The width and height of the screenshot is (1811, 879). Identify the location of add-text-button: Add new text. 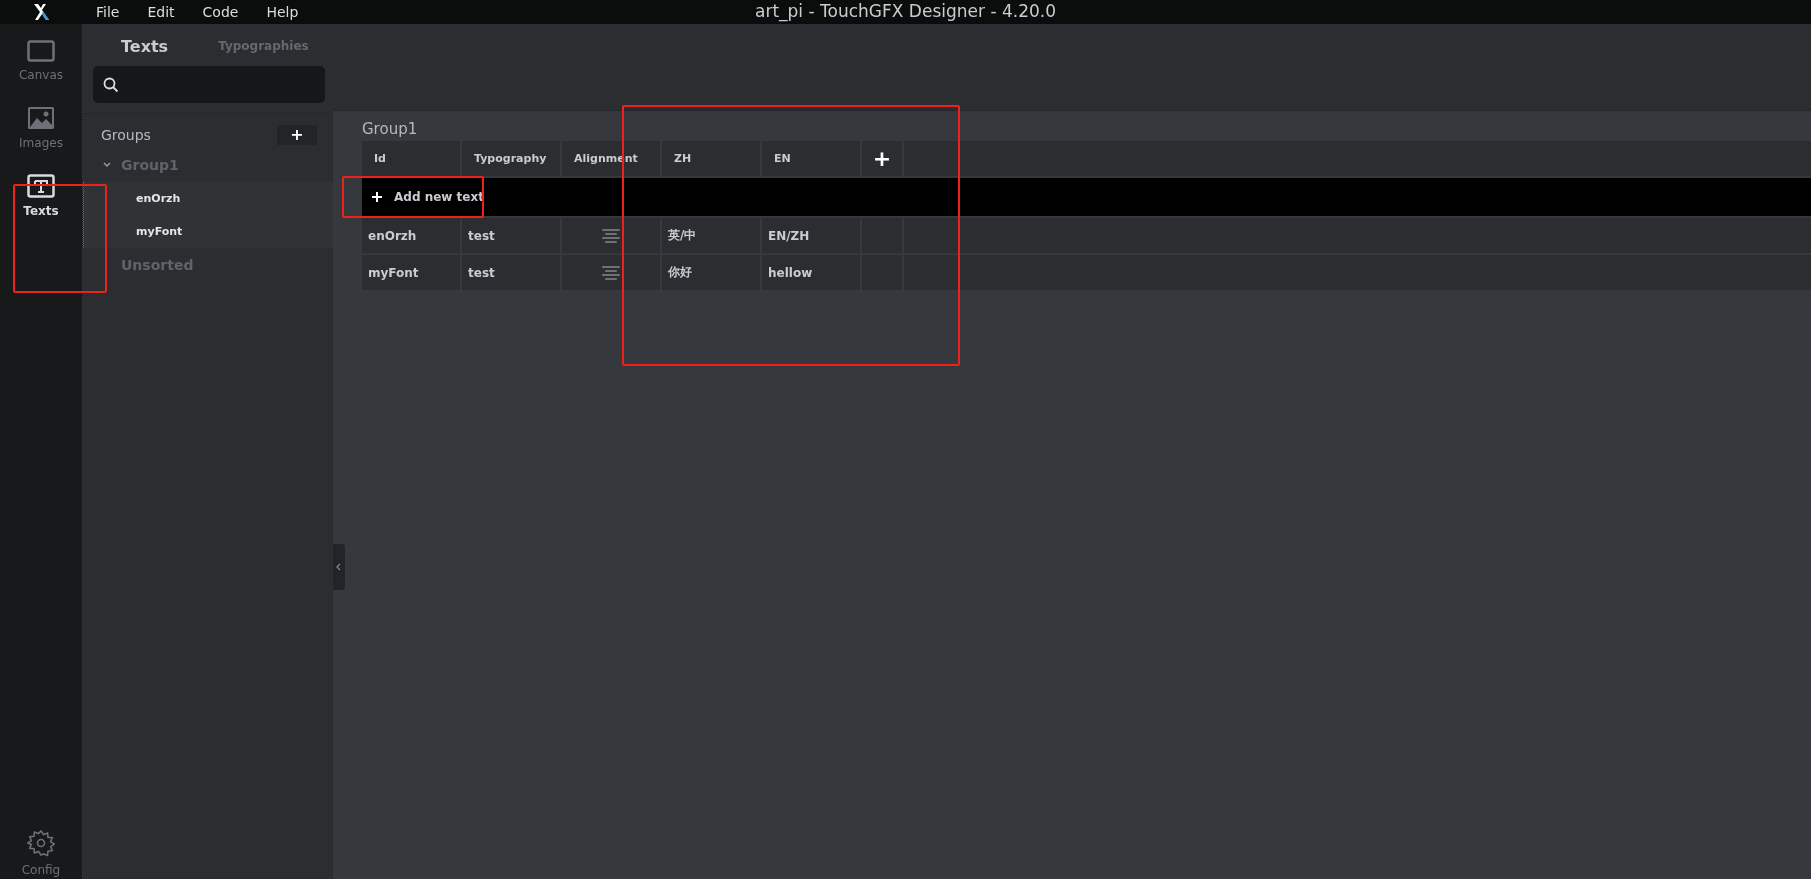
(428, 197).